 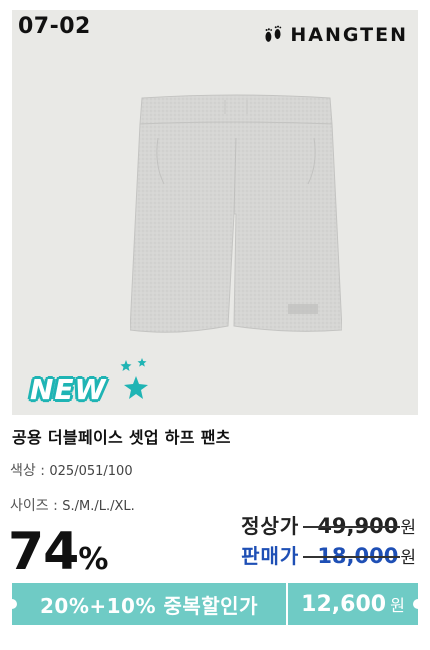 I want to click on product-code: 07-02, so click(x=54, y=26).